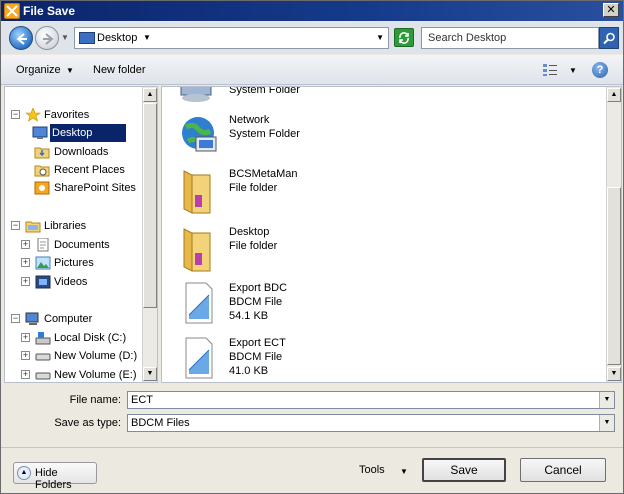 The height and width of the screenshot is (494, 624). Describe the element at coordinates (21, 38) in the screenshot. I see `back-button` at that location.